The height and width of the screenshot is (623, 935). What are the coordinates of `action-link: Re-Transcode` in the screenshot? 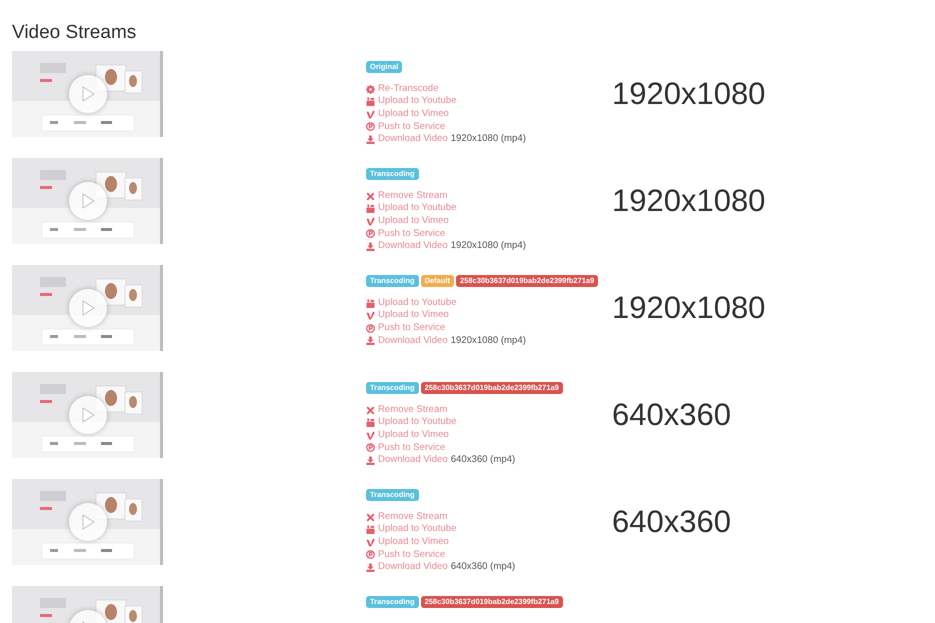 It's located at (402, 89).